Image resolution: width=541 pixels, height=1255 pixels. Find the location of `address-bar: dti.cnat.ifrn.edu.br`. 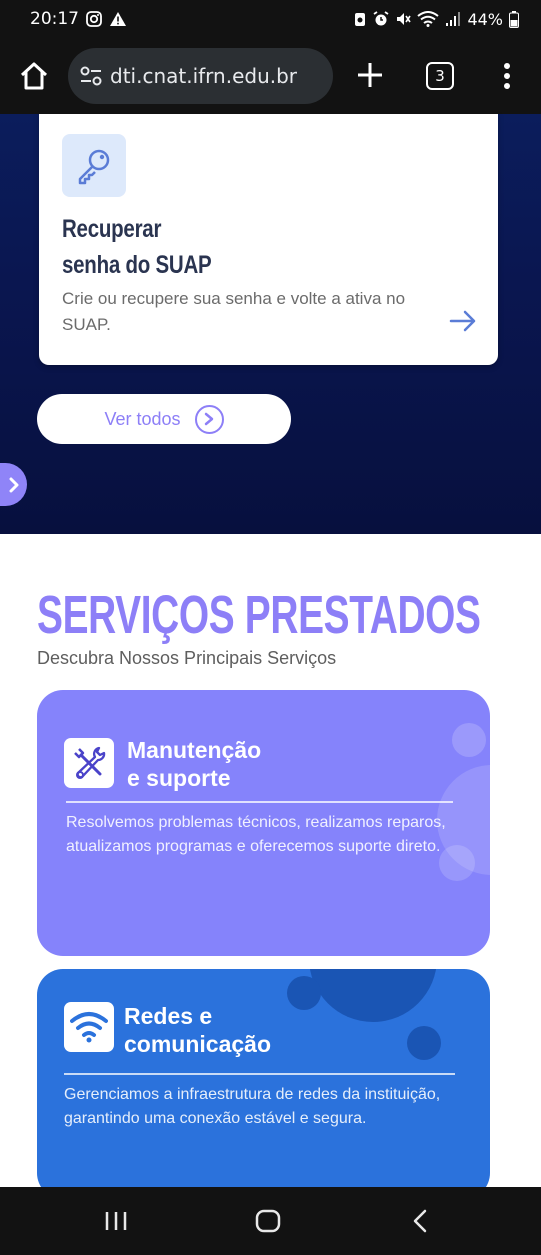

address-bar: dti.cnat.ifrn.edu.br is located at coordinates (200, 76).